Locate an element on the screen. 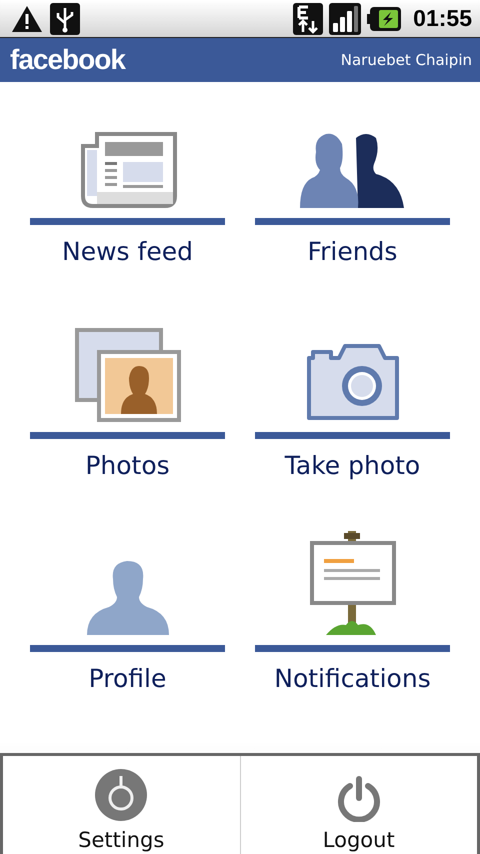 Image resolution: width=480 pixels, height=854 pixels. menu-button: Logout is located at coordinates (358, 805).